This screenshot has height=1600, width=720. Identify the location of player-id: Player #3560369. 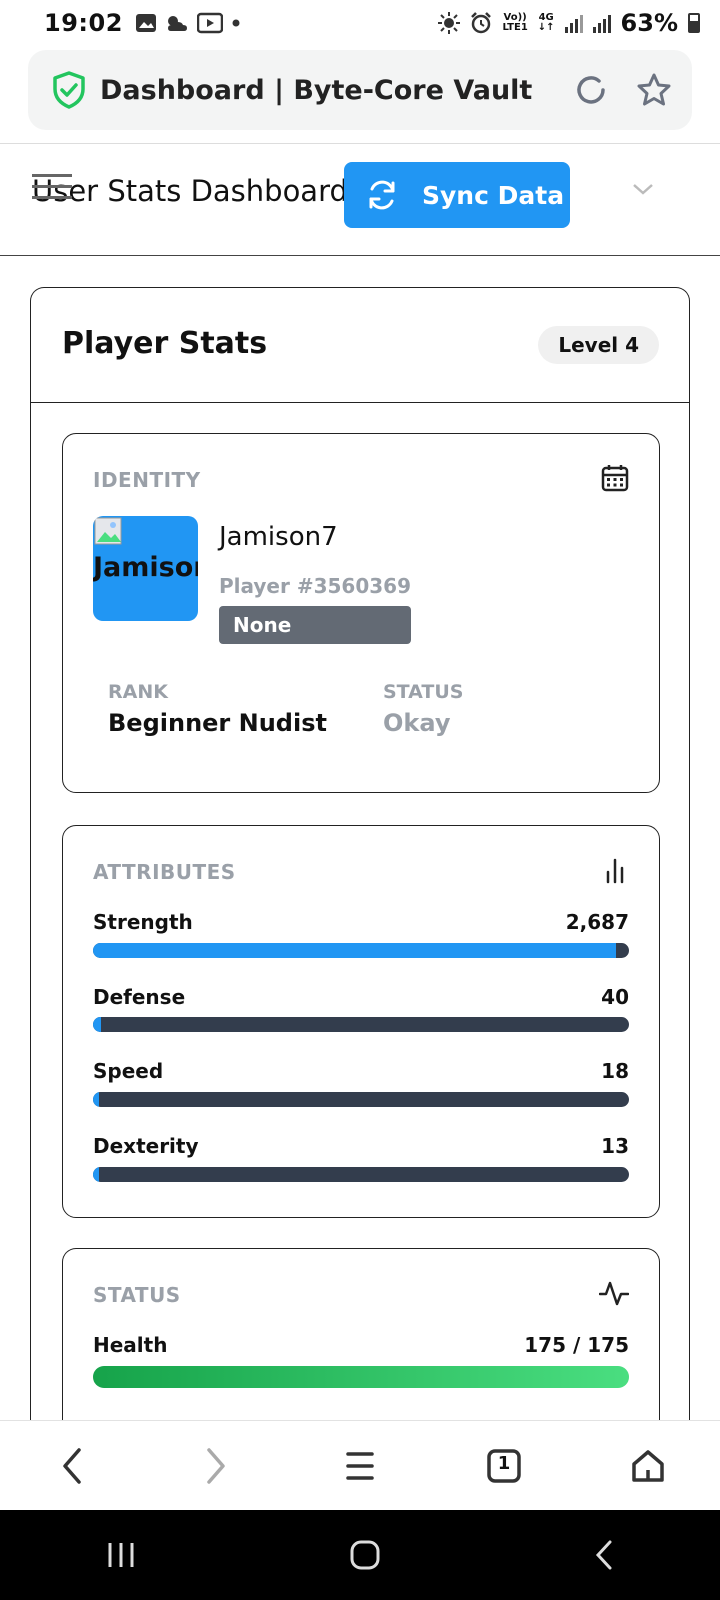
(315, 586).